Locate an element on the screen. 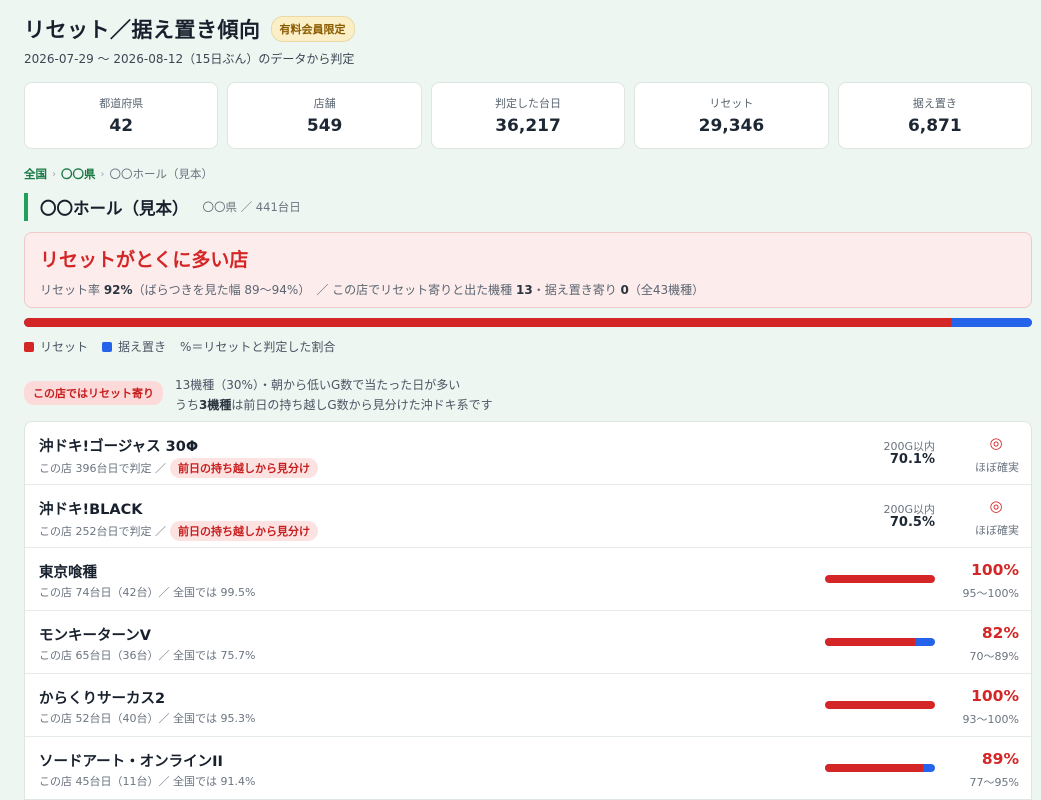 The image size is (1041, 800). machine-reset-range: 70〜89% is located at coordinates (994, 656).